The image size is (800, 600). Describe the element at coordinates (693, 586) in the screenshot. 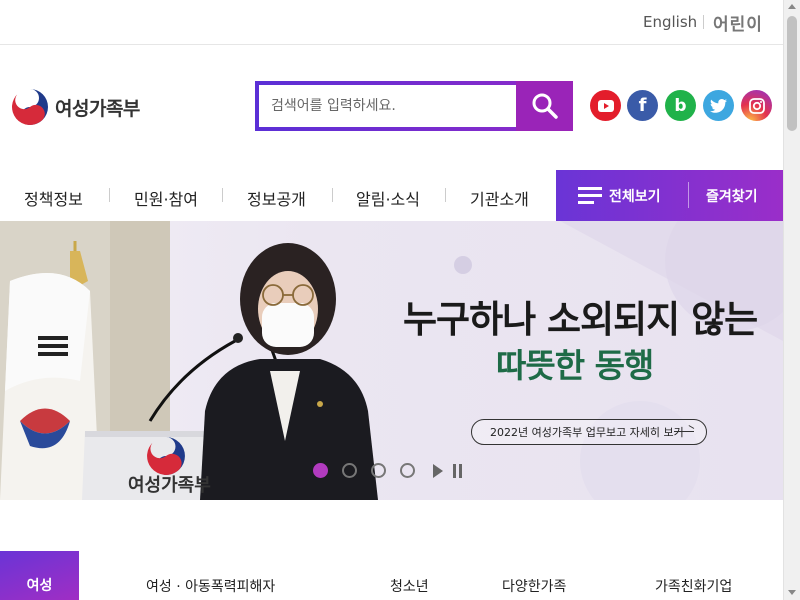

I see `tab-family-friendly: 가족친화기업` at that location.